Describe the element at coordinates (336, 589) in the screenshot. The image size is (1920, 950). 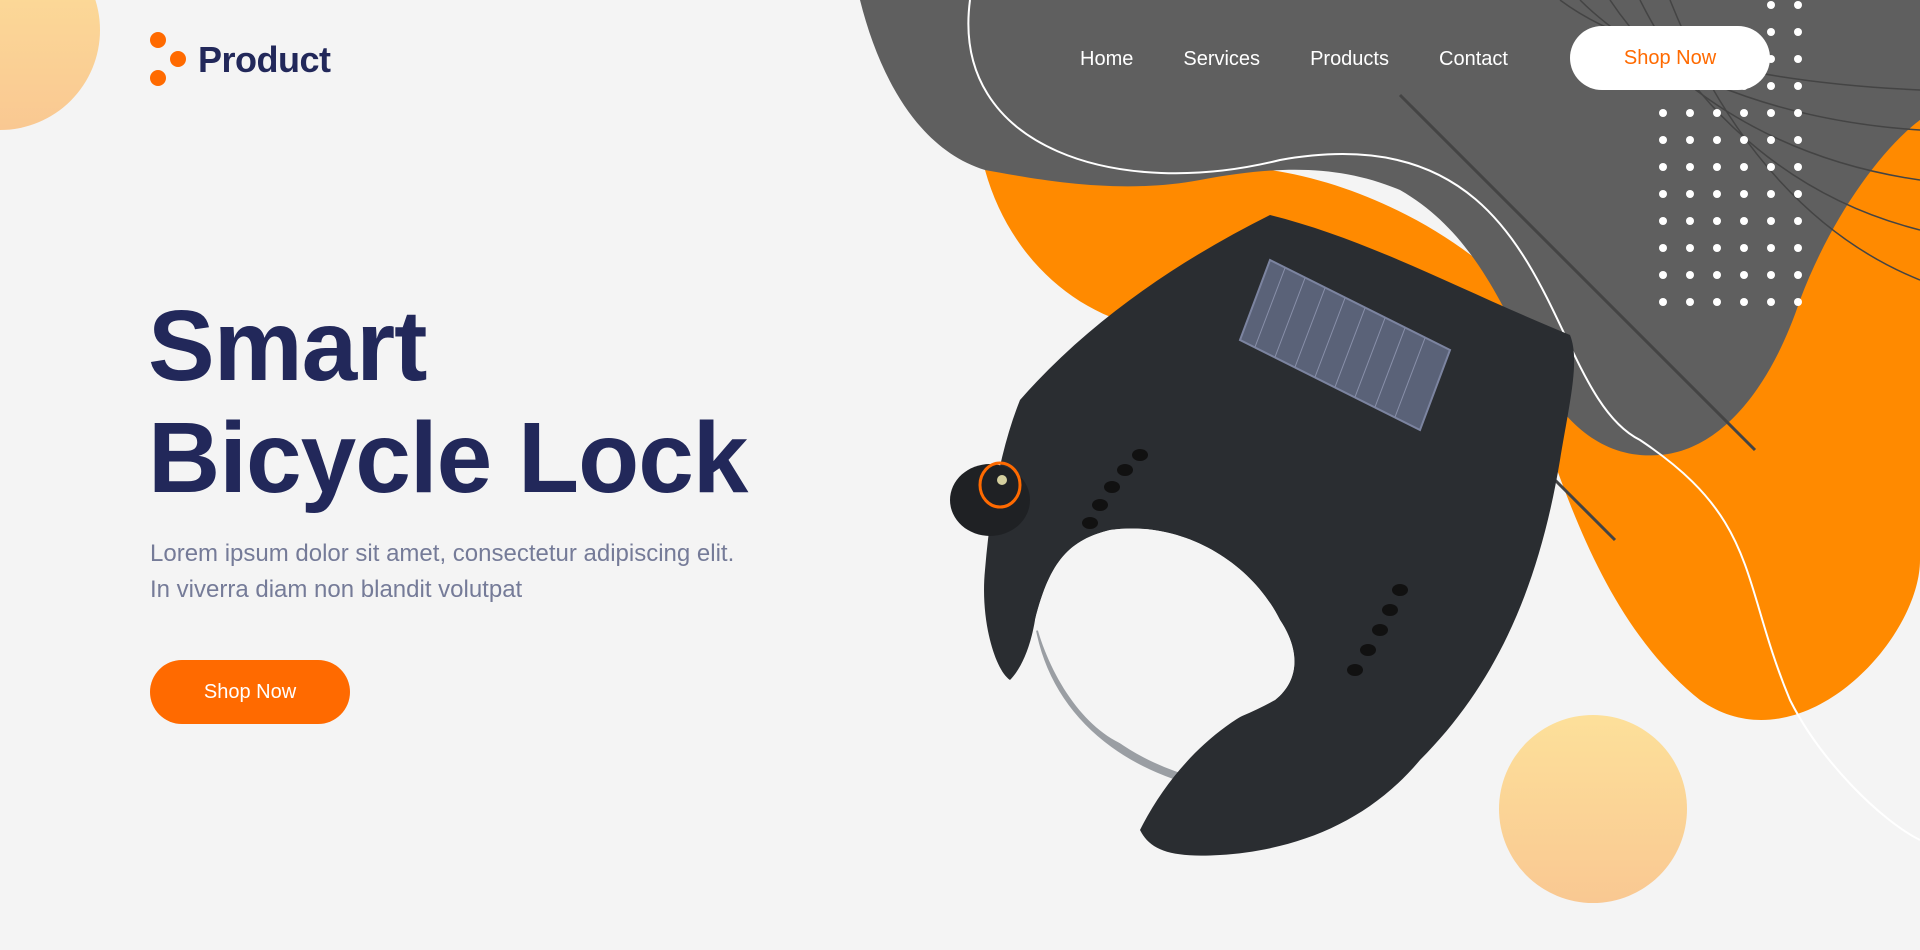
I see `hero-description-line-2: In viverra diam non blandit volutpat` at that location.